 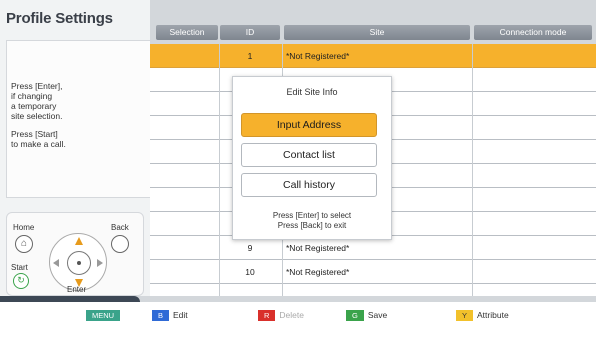 I want to click on edit-key: B Edit, so click(x=170, y=315).